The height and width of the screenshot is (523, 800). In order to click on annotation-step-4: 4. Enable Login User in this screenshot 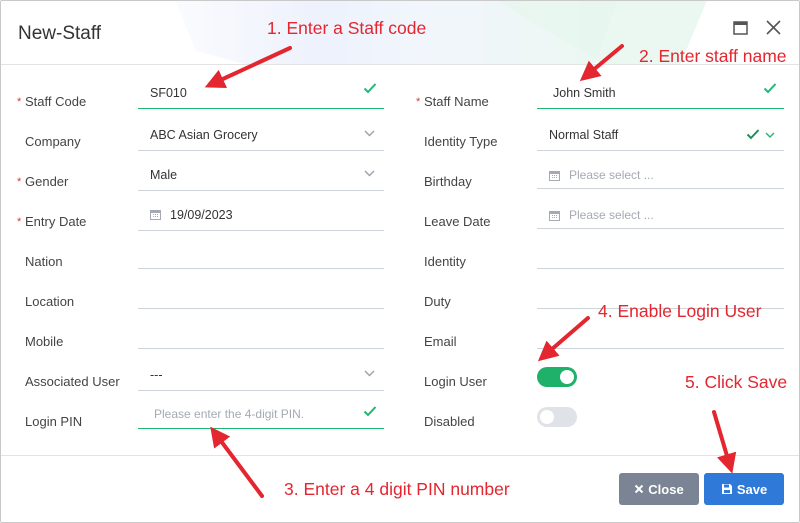, I will do `click(680, 311)`.